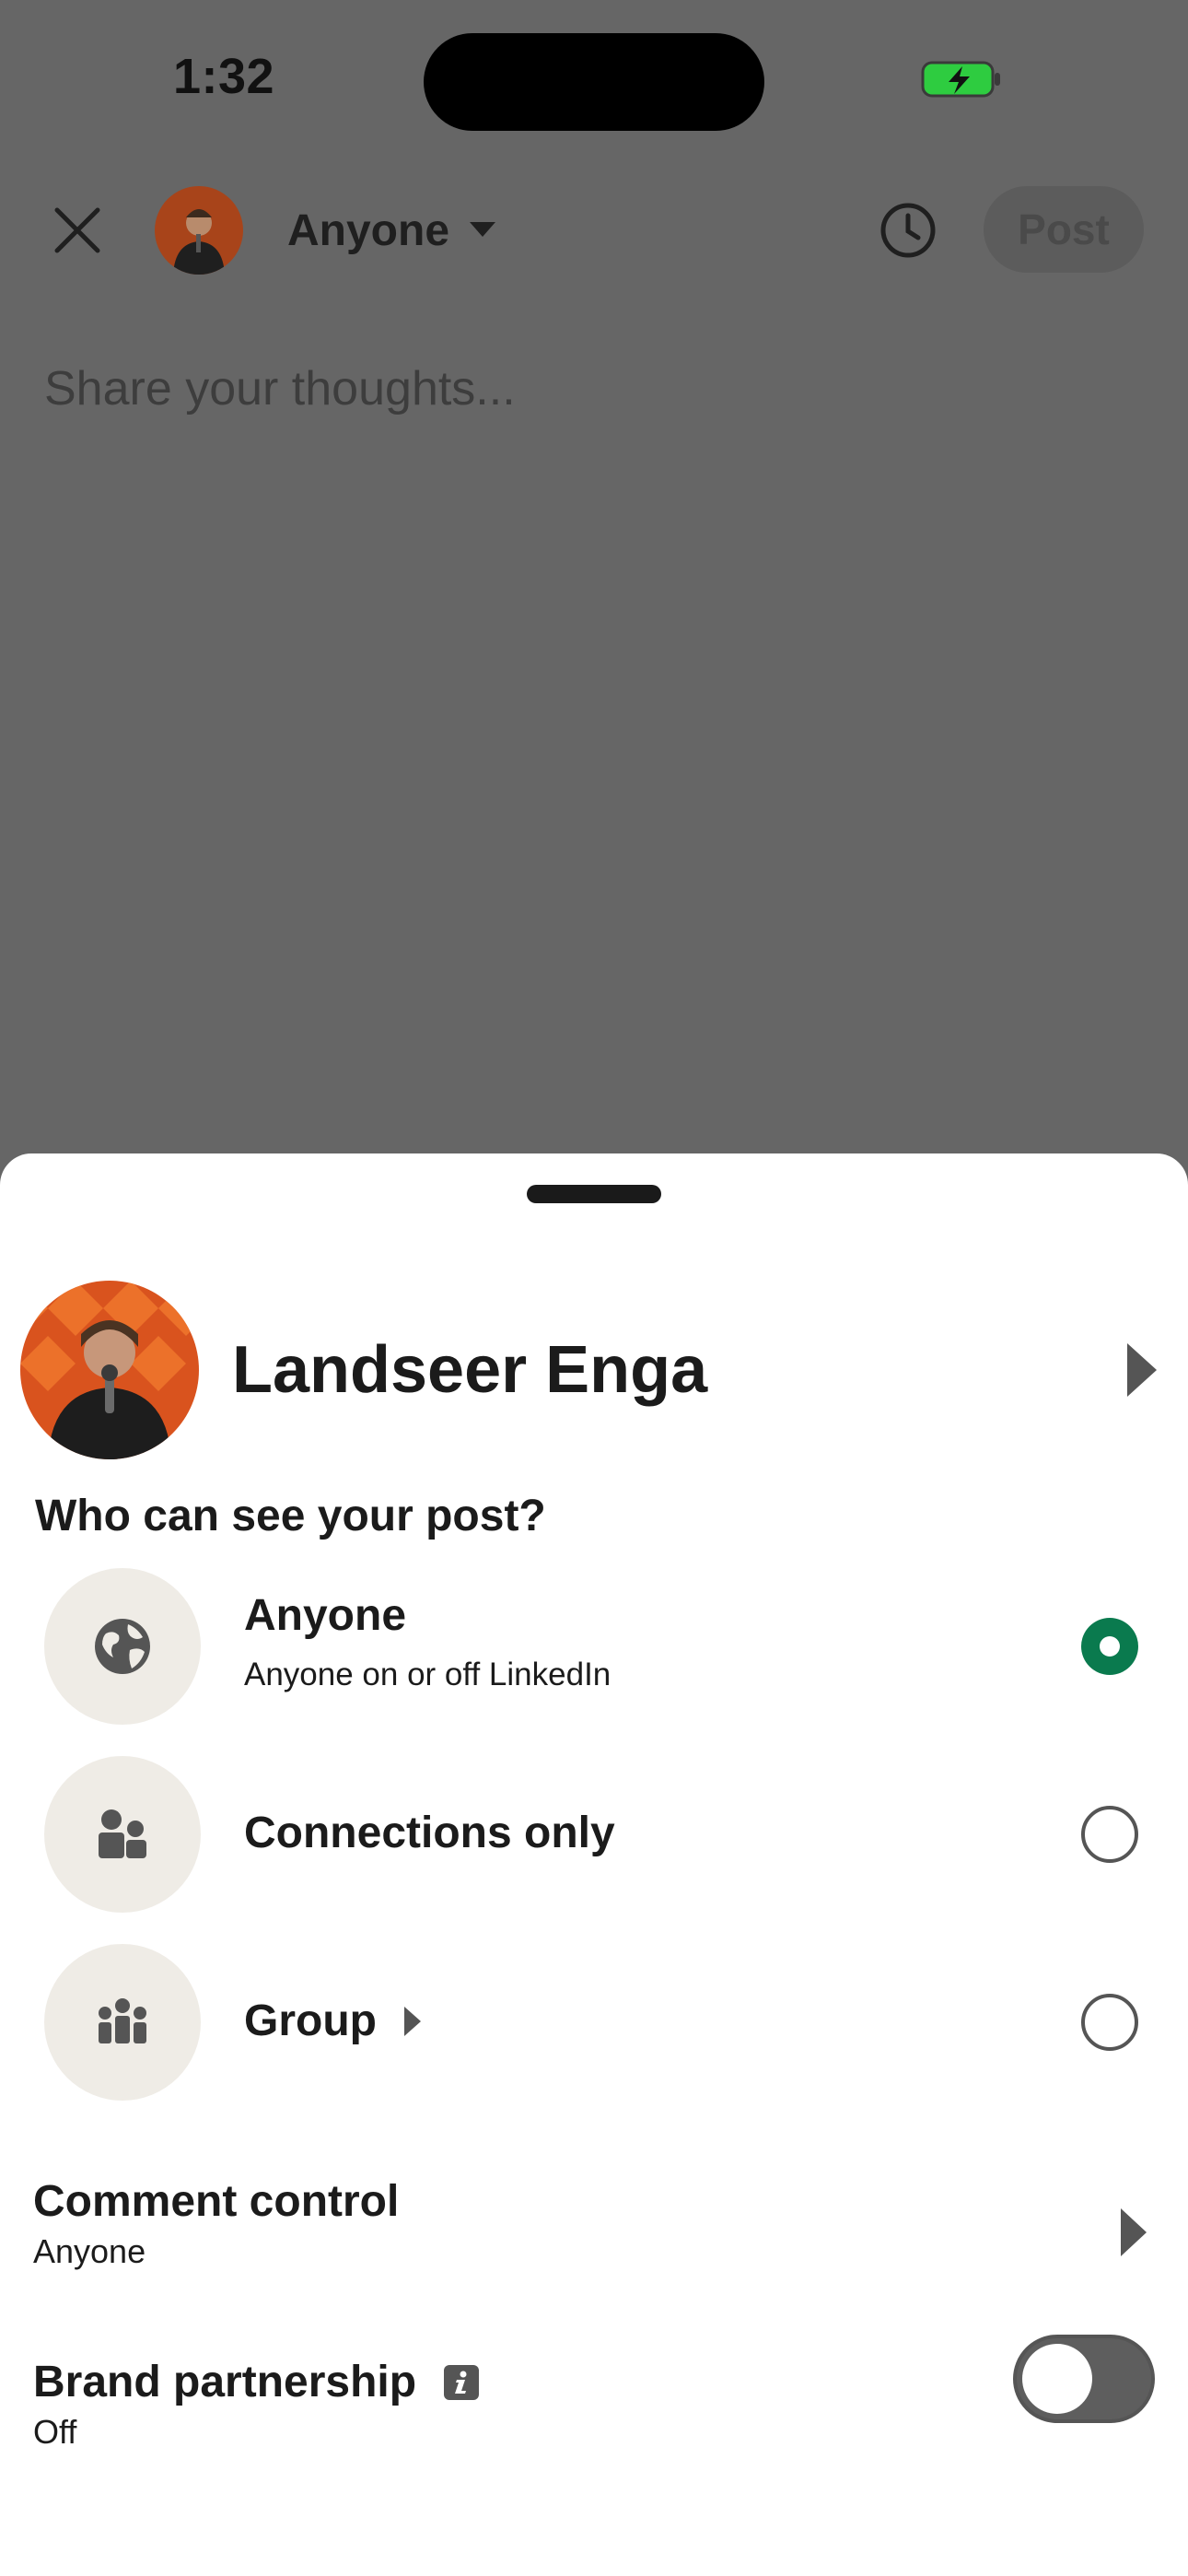 This screenshot has height=2576, width=1188. What do you see at coordinates (1109, 2022) in the screenshot?
I see `radio-group` at bounding box center [1109, 2022].